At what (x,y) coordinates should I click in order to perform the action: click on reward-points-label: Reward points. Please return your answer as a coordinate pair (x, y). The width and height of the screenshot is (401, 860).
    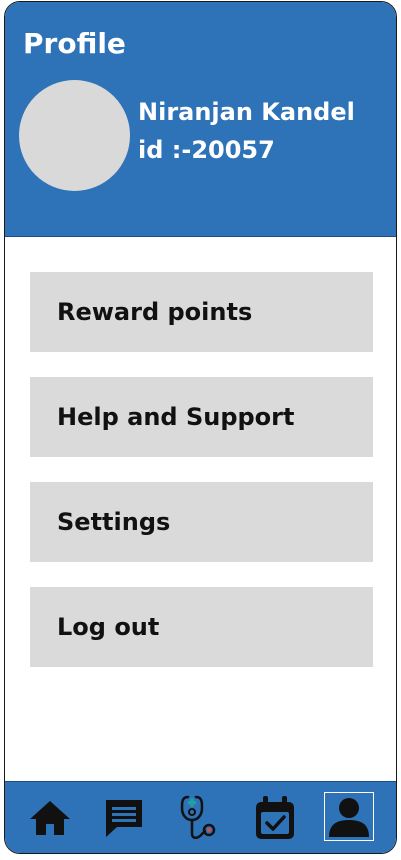
    Looking at the image, I should click on (155, 312).